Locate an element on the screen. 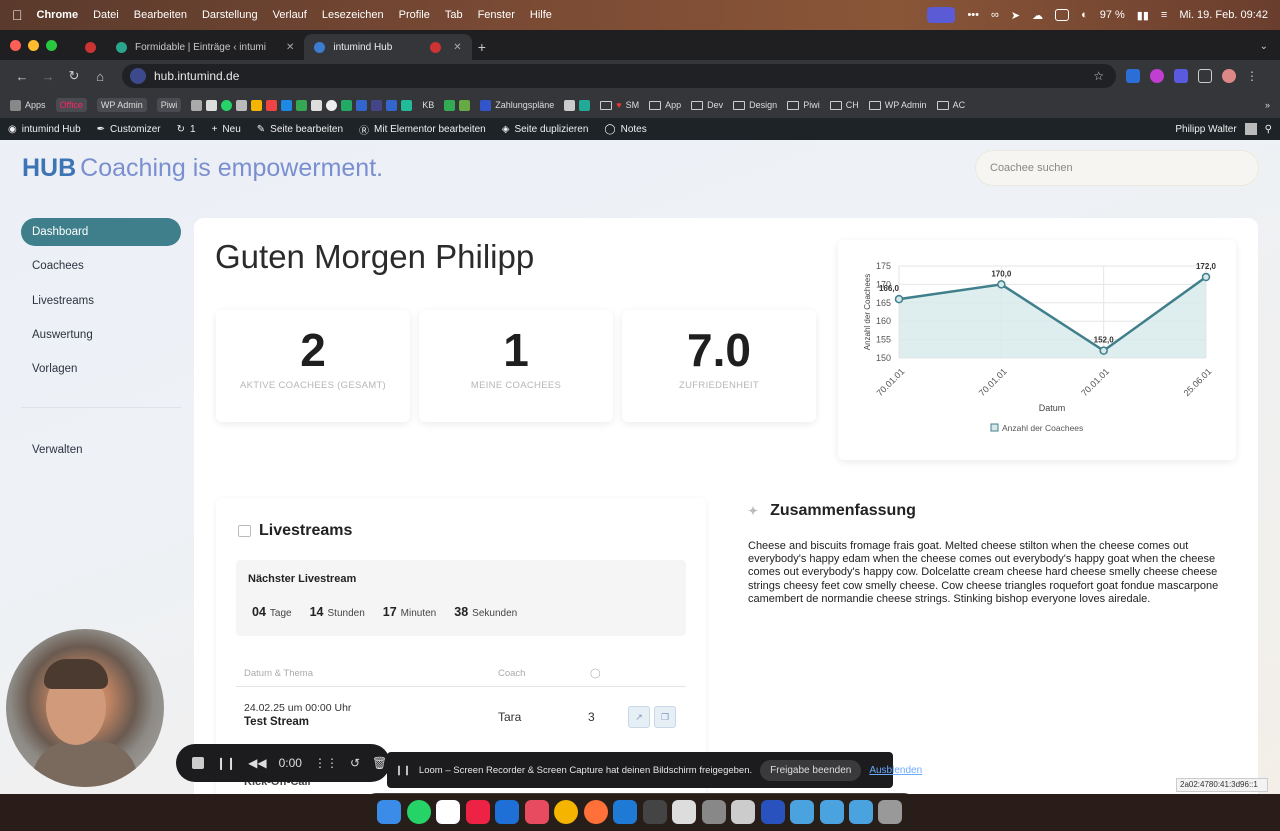 The height and width of the screenshot is (831, 1280). clock: Mi. 19. Feb. 09:42 is located at coordinates (1223, 15).